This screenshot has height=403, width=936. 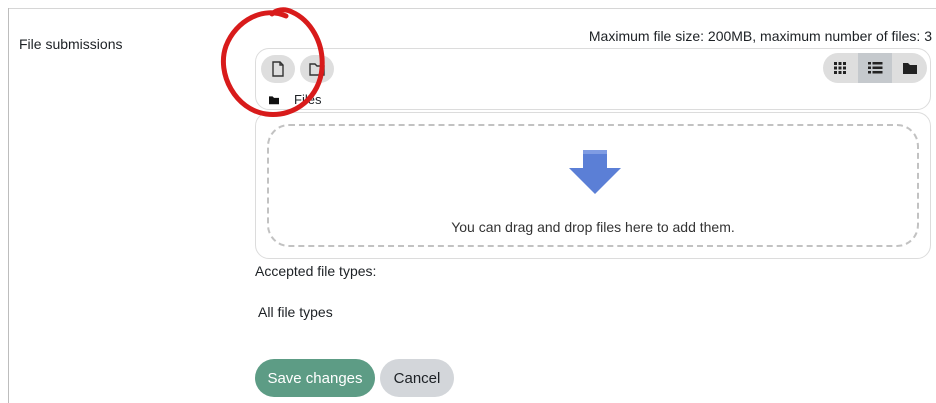 I want to click on file-picker-toolbar: Files, so click(x=593, y=79).